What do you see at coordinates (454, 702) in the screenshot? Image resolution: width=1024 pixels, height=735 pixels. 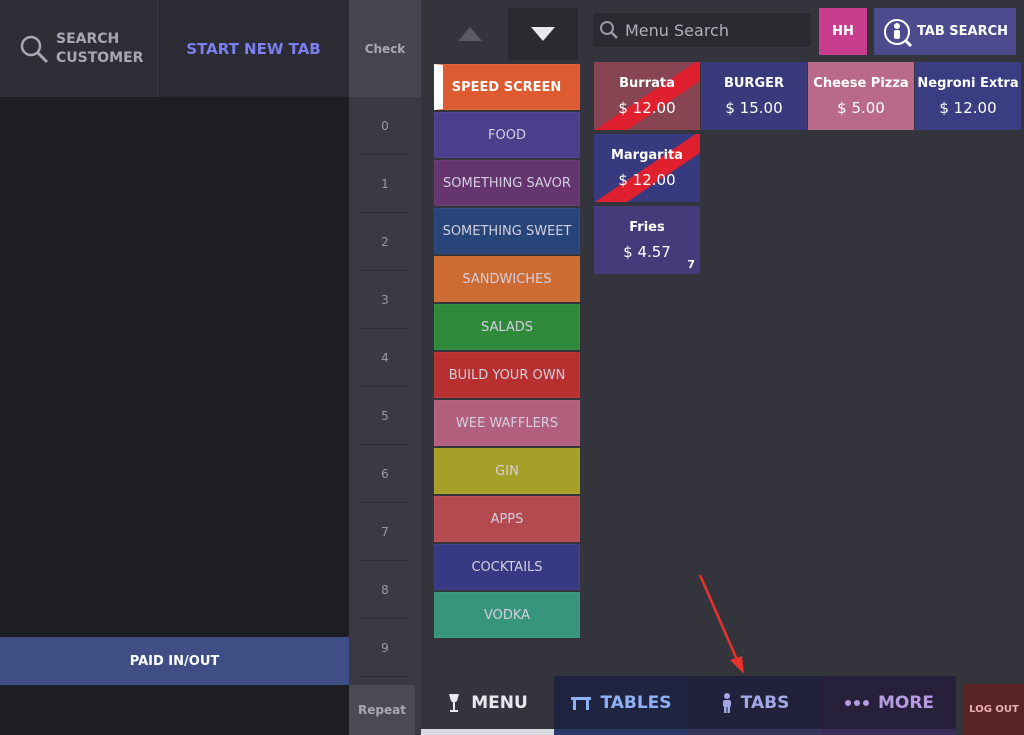 I see `wine-glass-icon` at bounding box center [454, 702].